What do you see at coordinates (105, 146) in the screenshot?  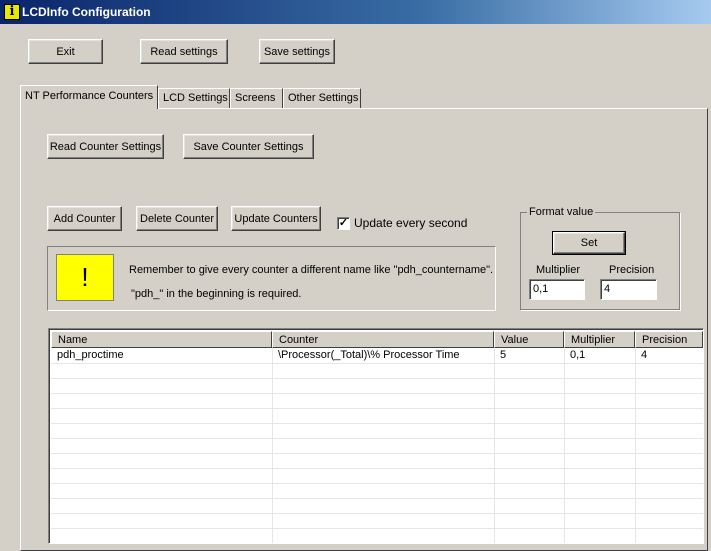 I see `read-counter-settings-button: Read Counter Settings` at bounding box center [105, 146].